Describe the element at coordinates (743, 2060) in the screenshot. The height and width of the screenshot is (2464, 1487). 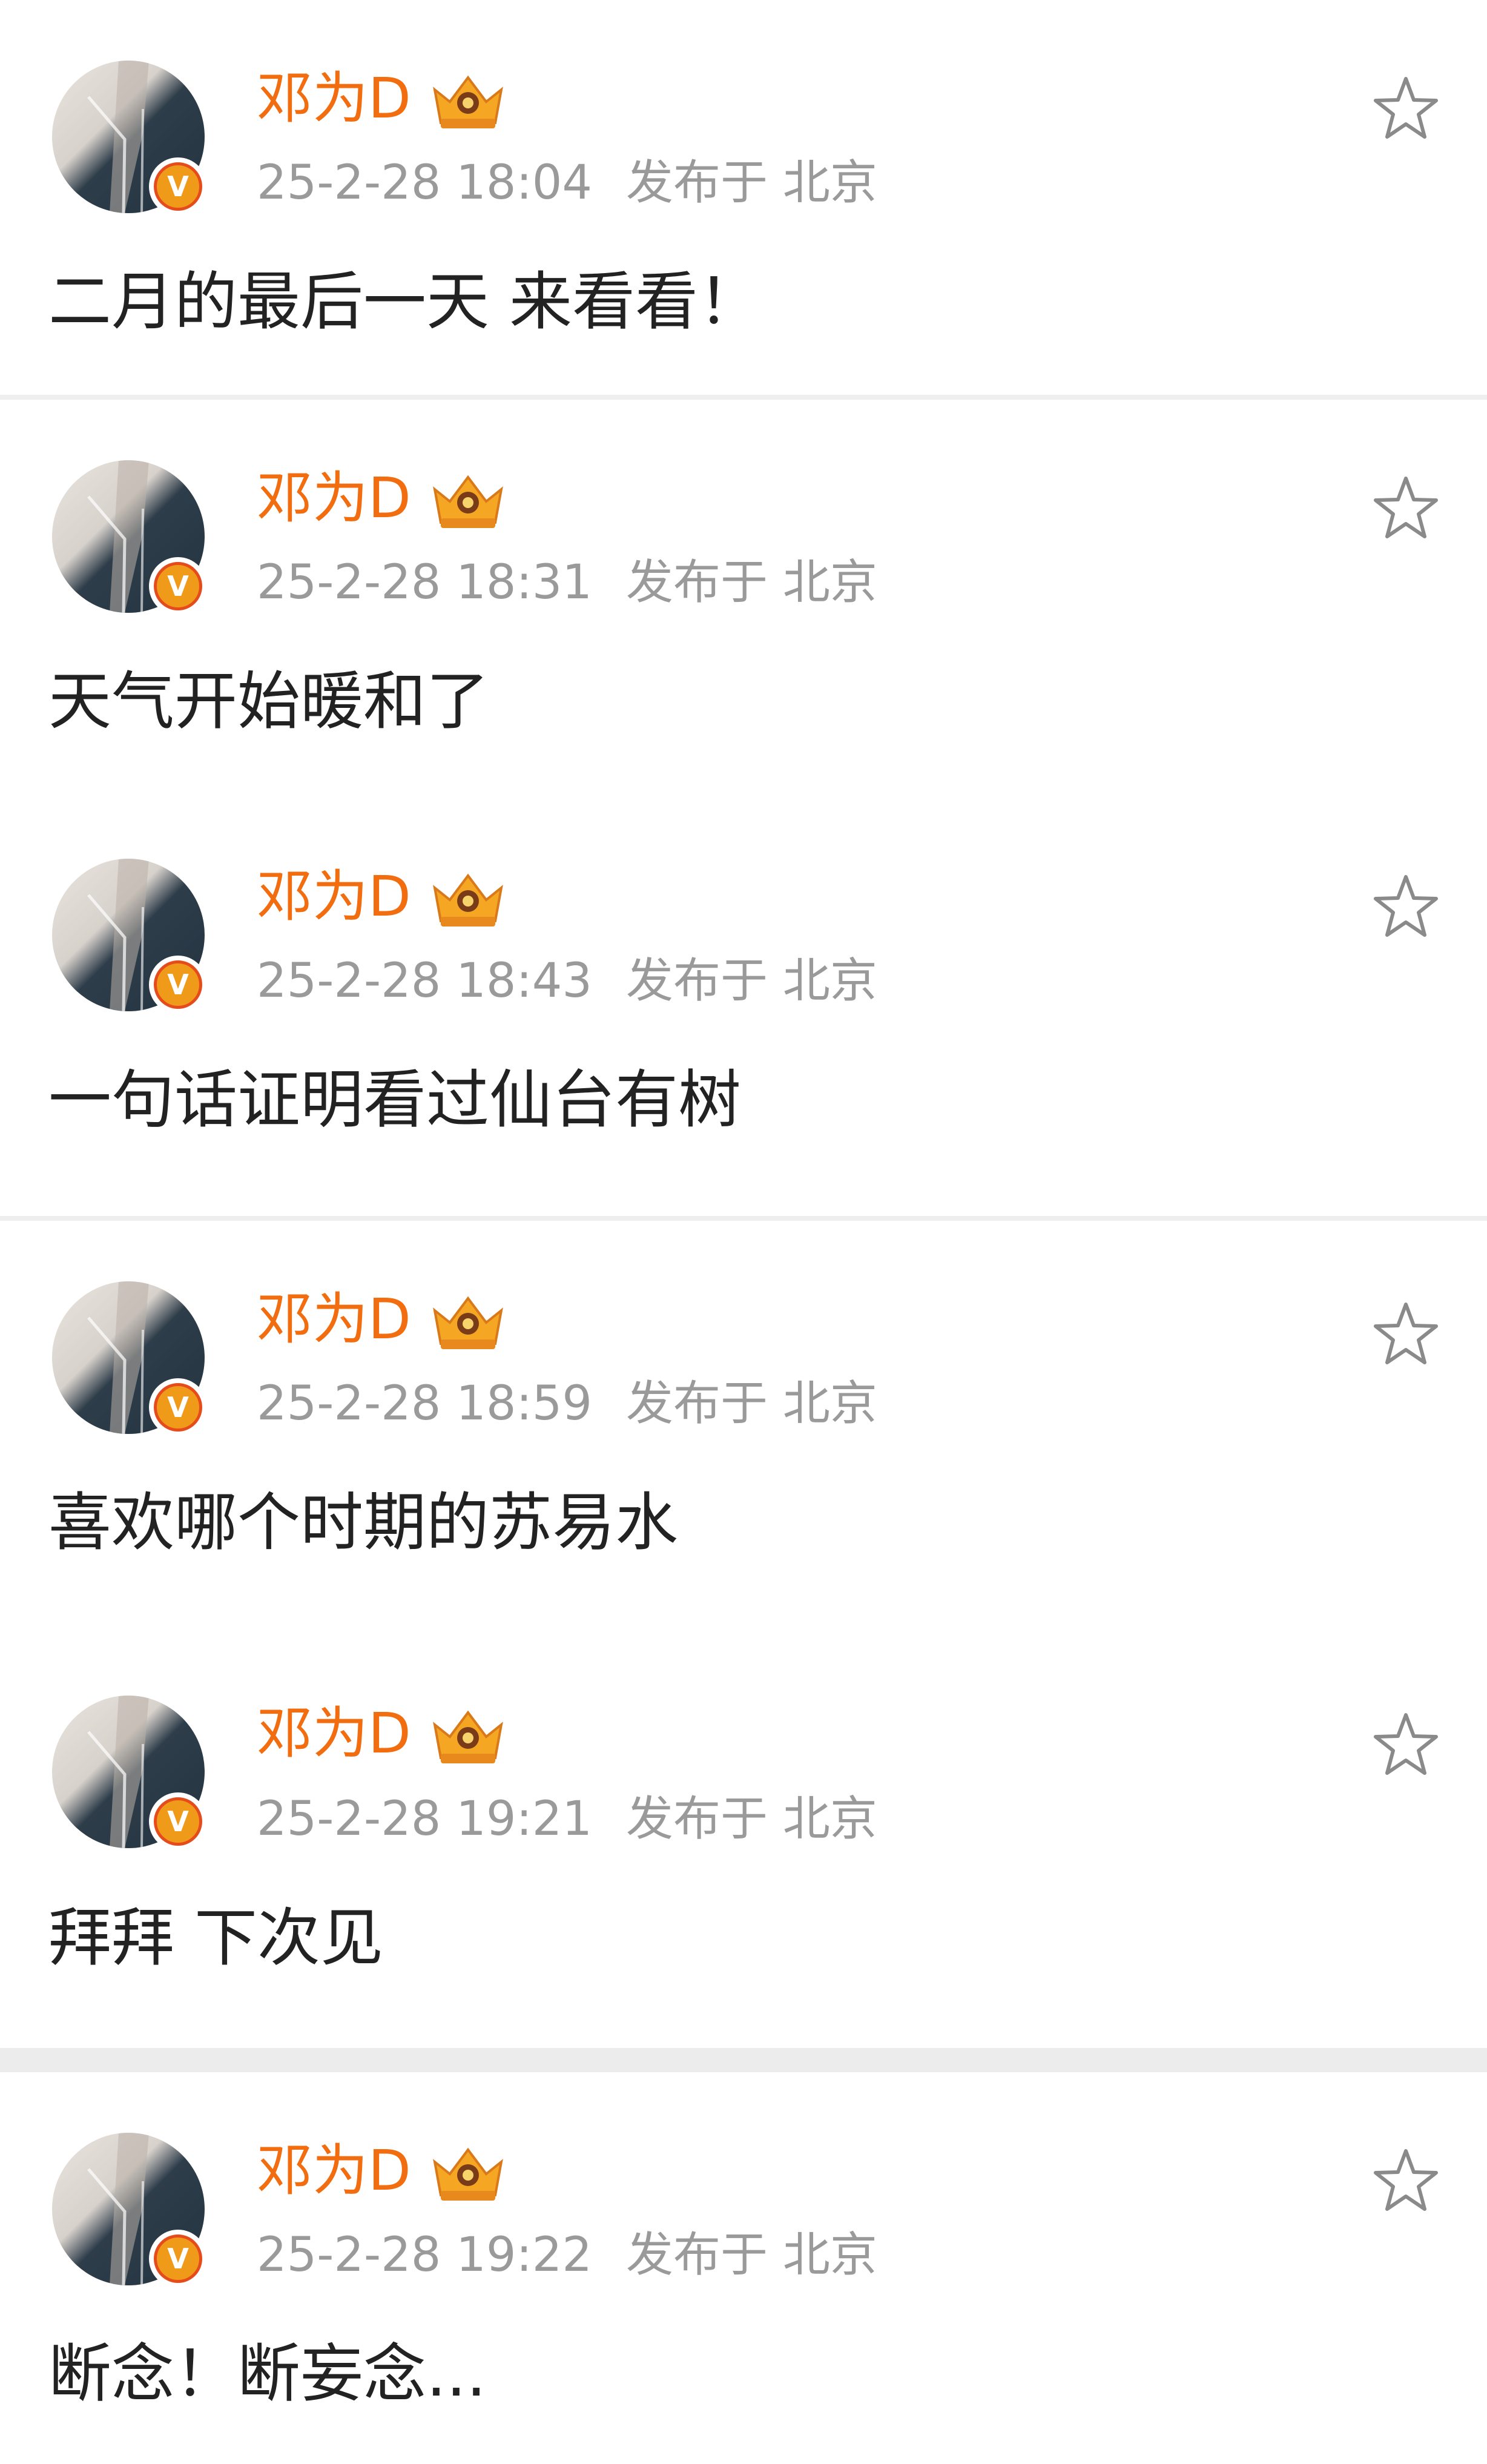
I see `section-divider` at that location.